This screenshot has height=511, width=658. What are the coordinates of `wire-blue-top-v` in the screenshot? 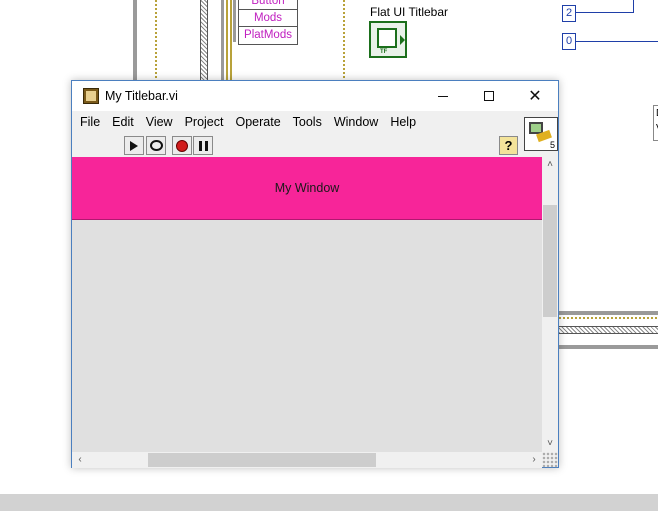 It's located at (633, 6).